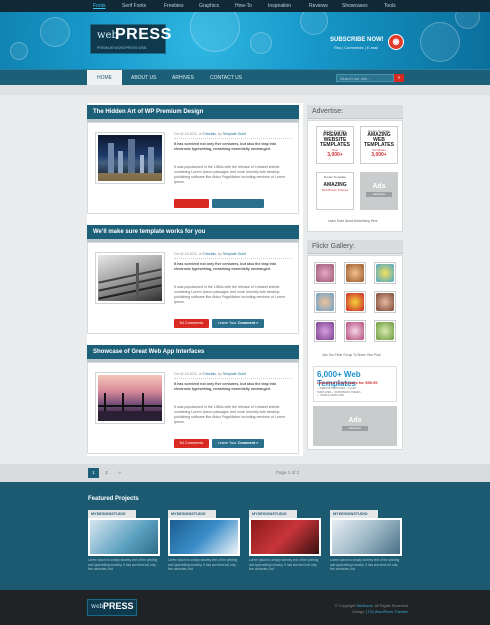  What do you see at coordinates (238, 203) in the screenshot?
I see `leave-comment-button` at bounding box center [238, 203].